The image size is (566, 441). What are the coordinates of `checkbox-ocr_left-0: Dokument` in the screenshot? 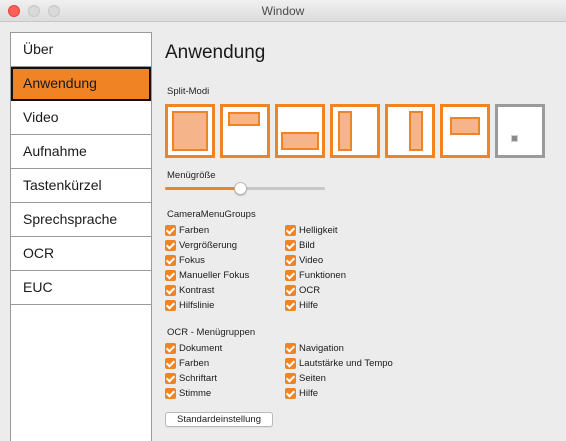 It's located at (193, 350).